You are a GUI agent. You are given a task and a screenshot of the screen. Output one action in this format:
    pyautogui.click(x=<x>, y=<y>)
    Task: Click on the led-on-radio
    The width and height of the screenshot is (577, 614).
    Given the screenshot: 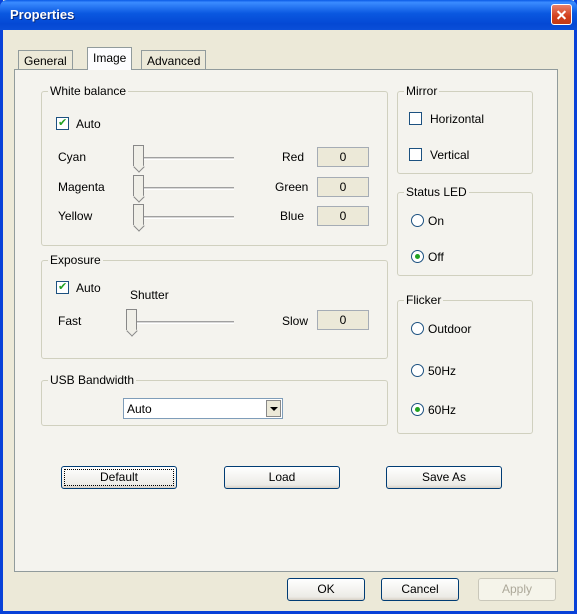 What is the action you would take?
    pyautogui.click(x=417, y=220)
    